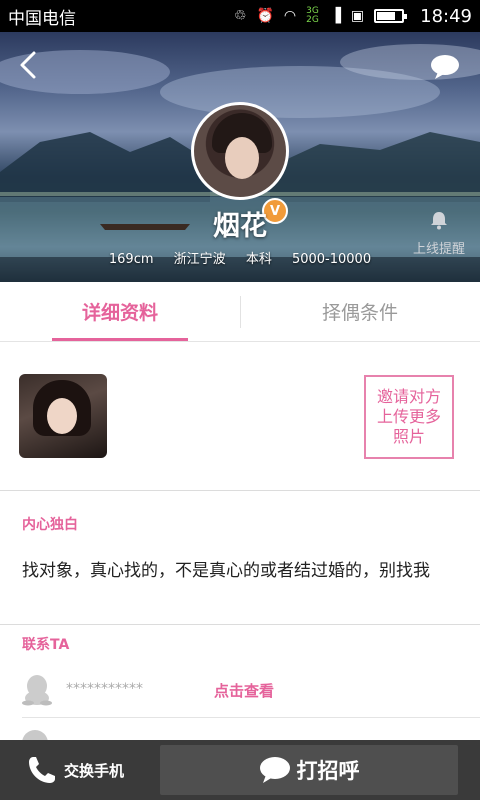 The width and height of the screenshot is (480, 800). I want to click on location-value: 浙江宁波, so click(199, 259).